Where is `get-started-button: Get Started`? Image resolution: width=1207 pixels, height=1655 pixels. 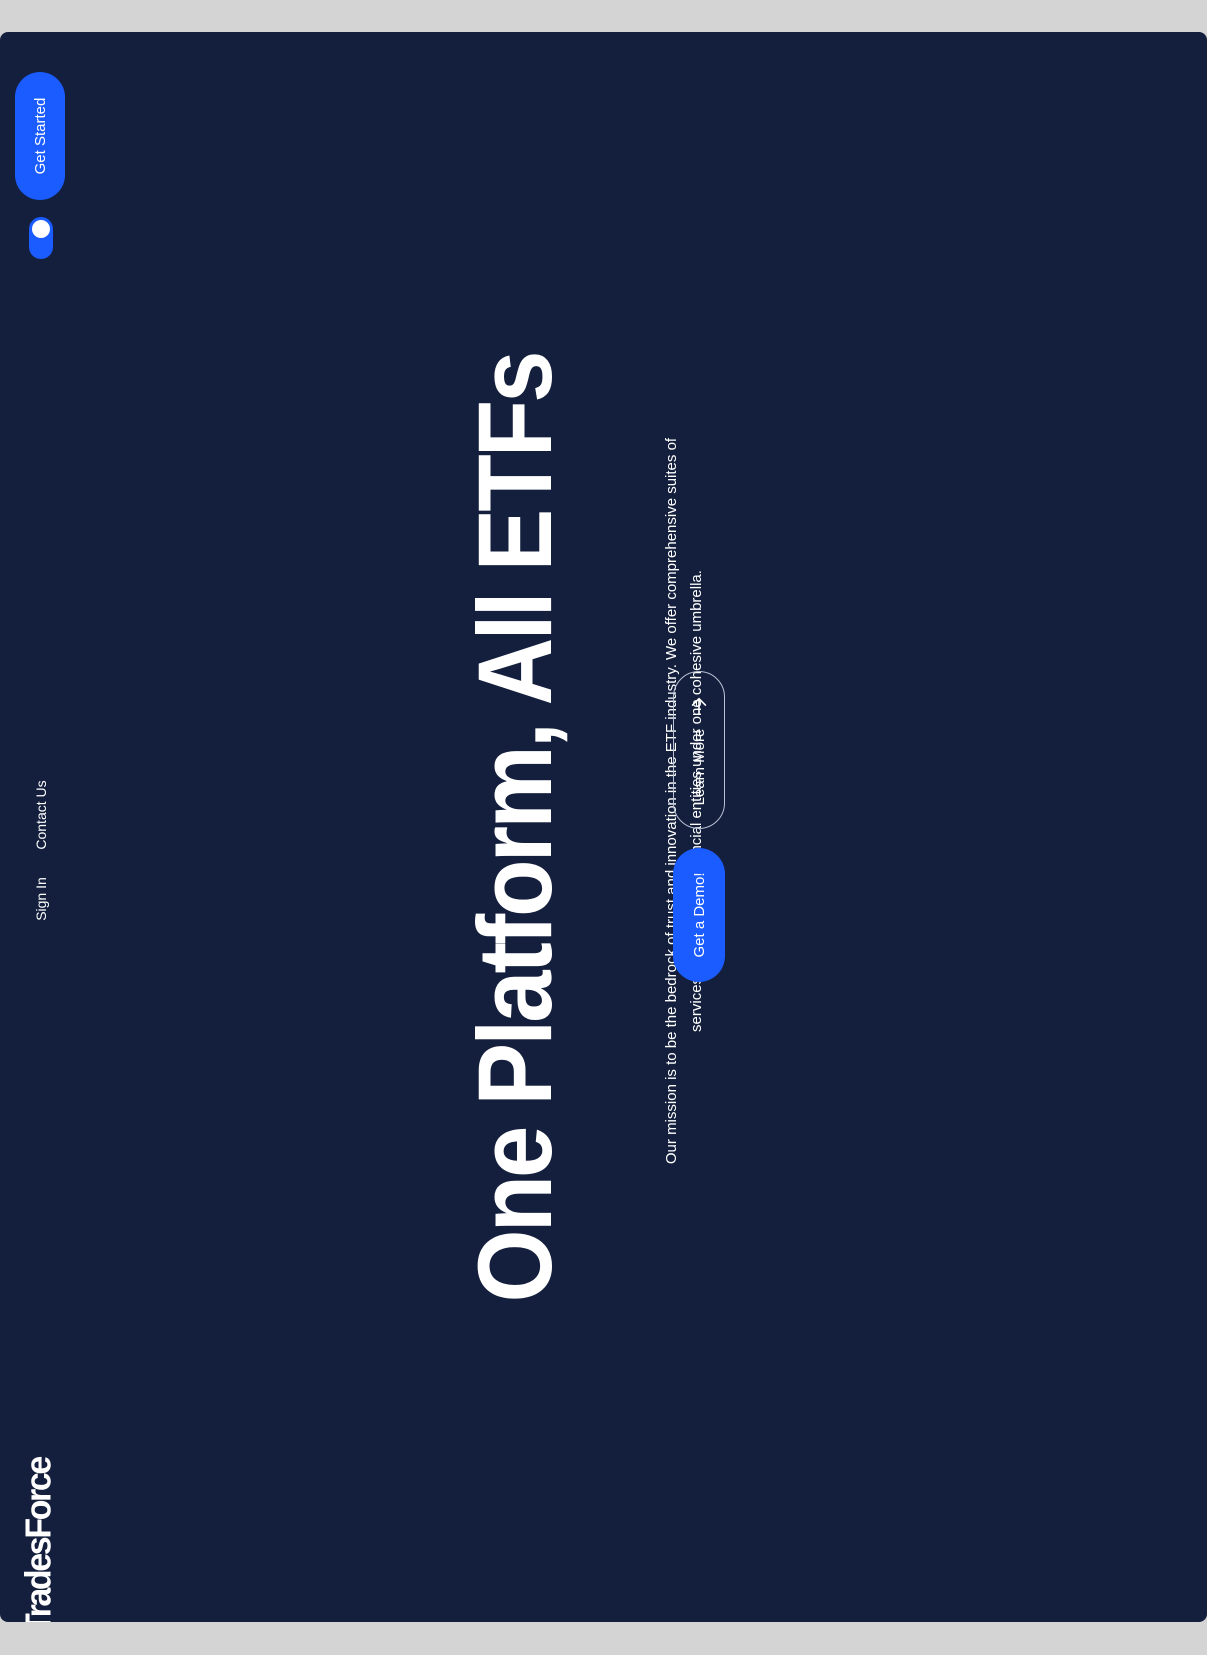
get-started-button: Get Started is located at coordinates (40, 136).